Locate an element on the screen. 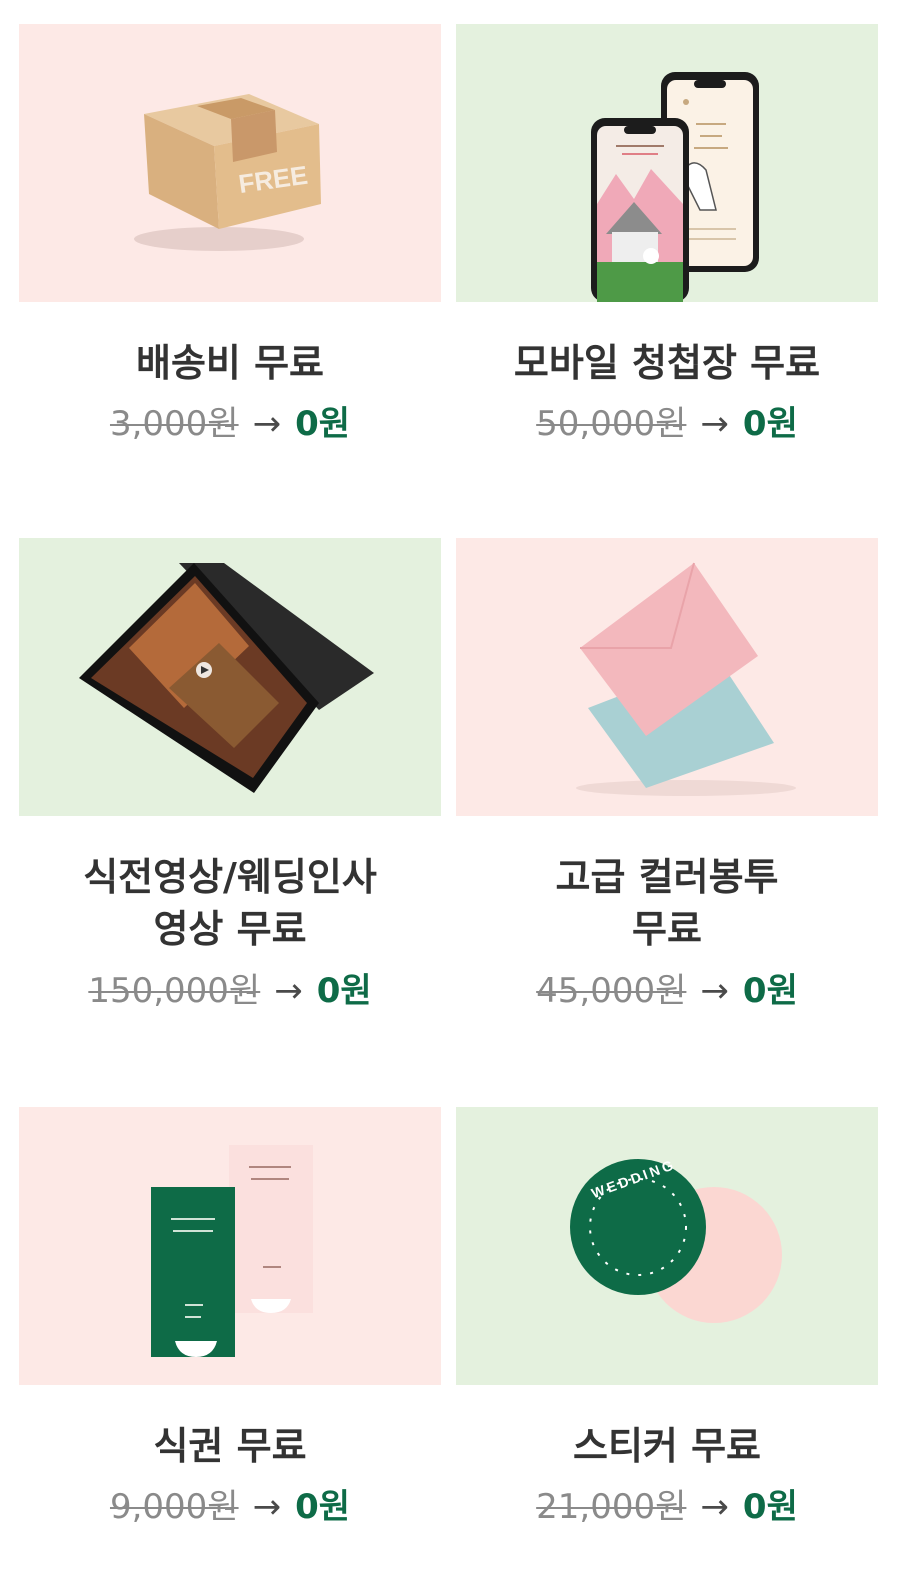  old-price: 150,000원 is located at coordinates (174, 991).